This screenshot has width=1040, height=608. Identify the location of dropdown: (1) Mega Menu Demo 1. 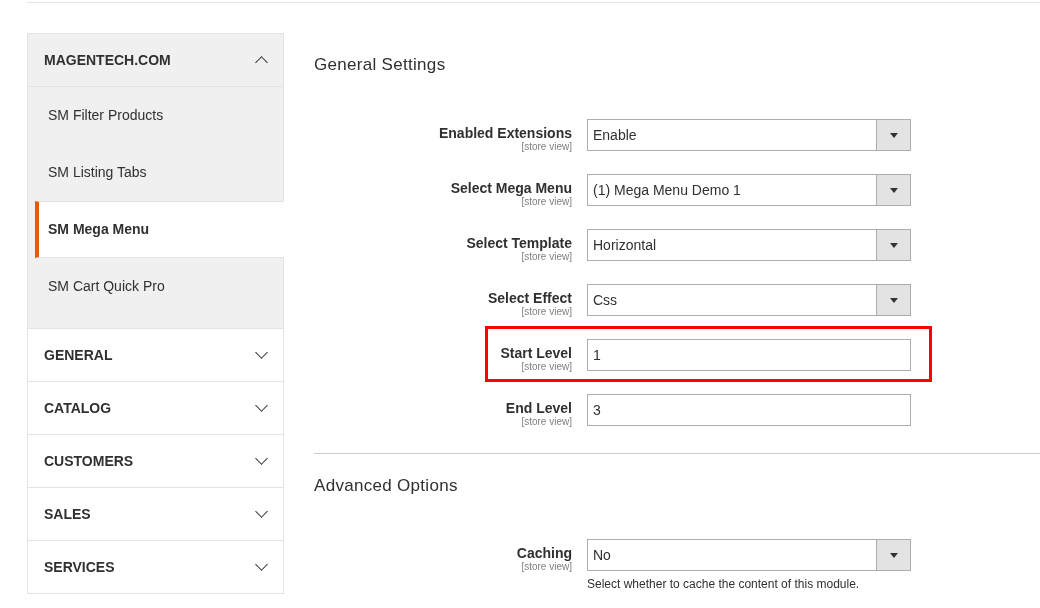
(749, 190).